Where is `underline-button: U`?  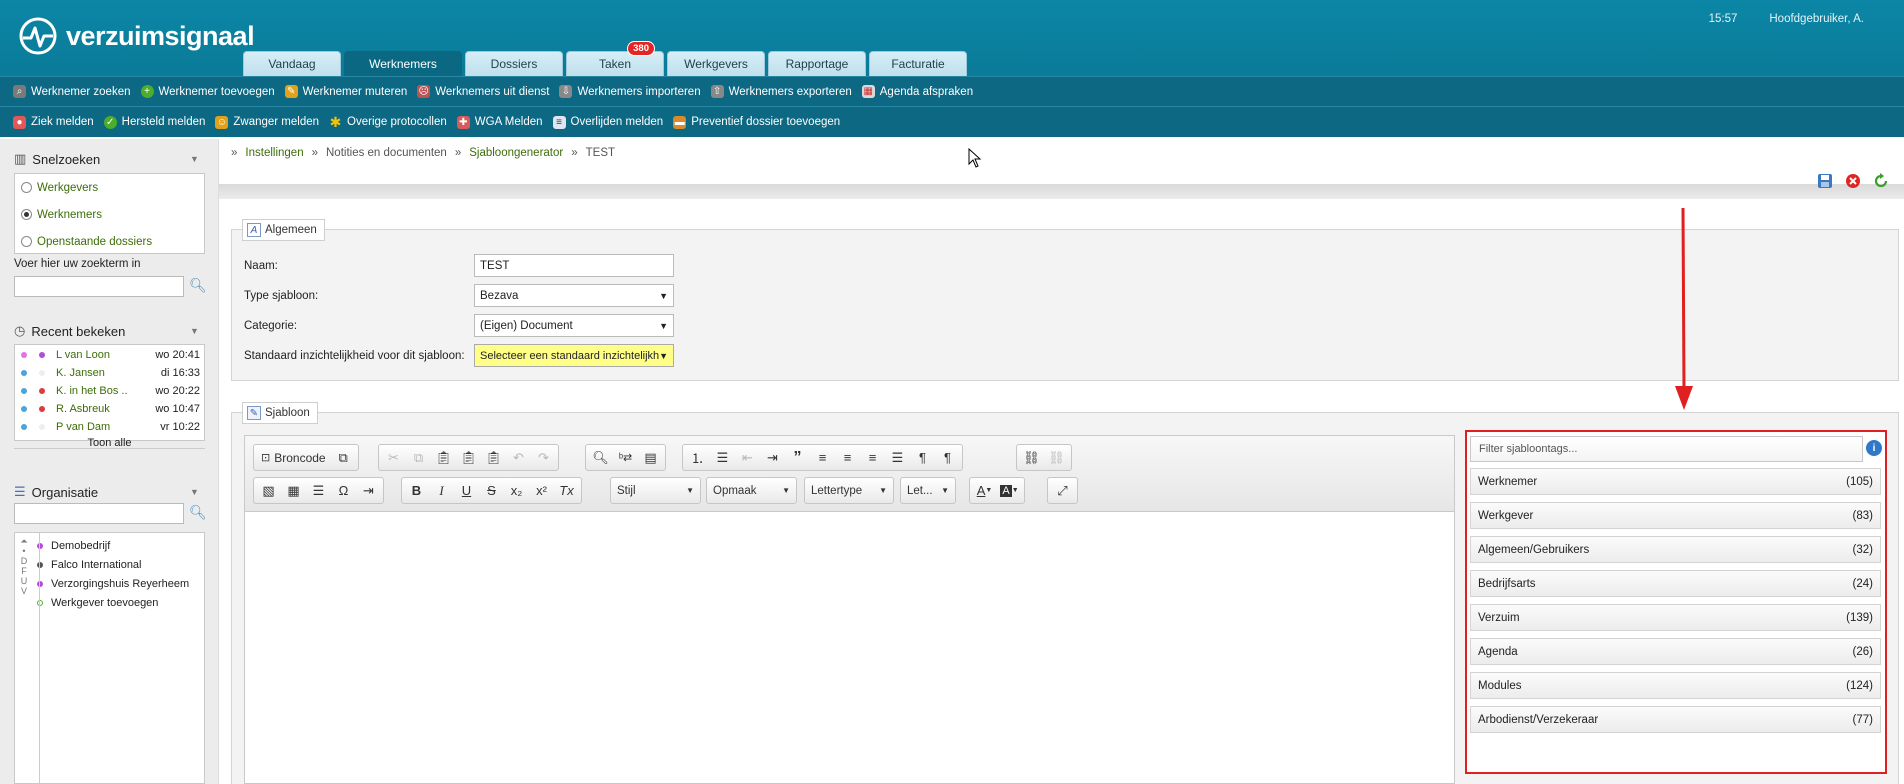
underline-button: U is located at coordinates (466, 490).